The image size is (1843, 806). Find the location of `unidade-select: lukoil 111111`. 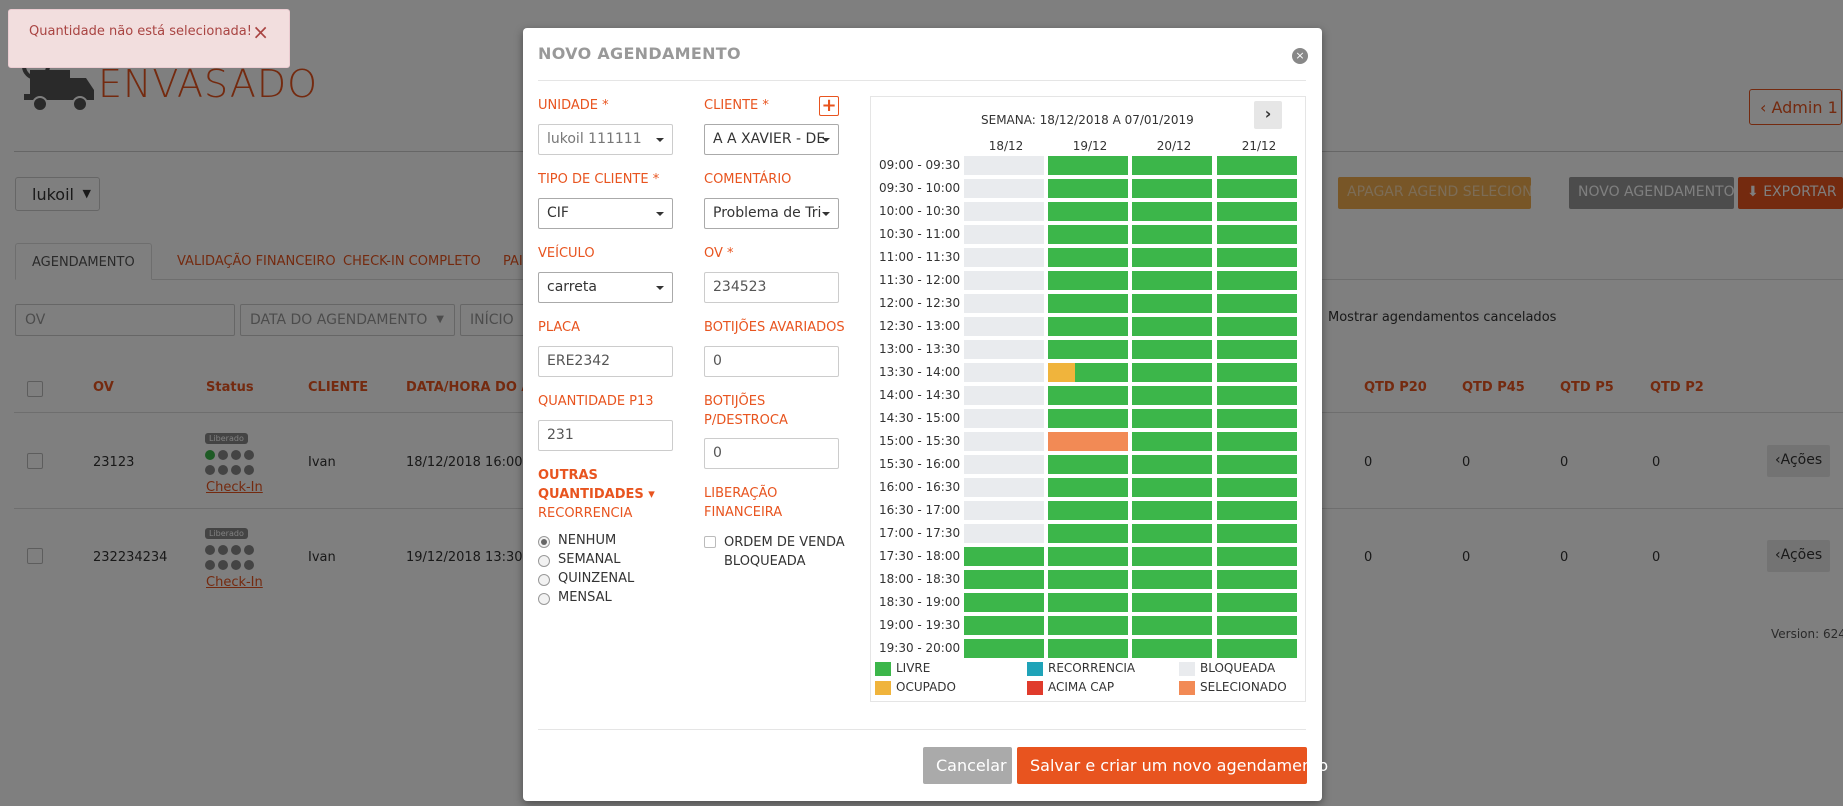

unidade-select: lukoil 111111 is located at coordinates (605, 139).